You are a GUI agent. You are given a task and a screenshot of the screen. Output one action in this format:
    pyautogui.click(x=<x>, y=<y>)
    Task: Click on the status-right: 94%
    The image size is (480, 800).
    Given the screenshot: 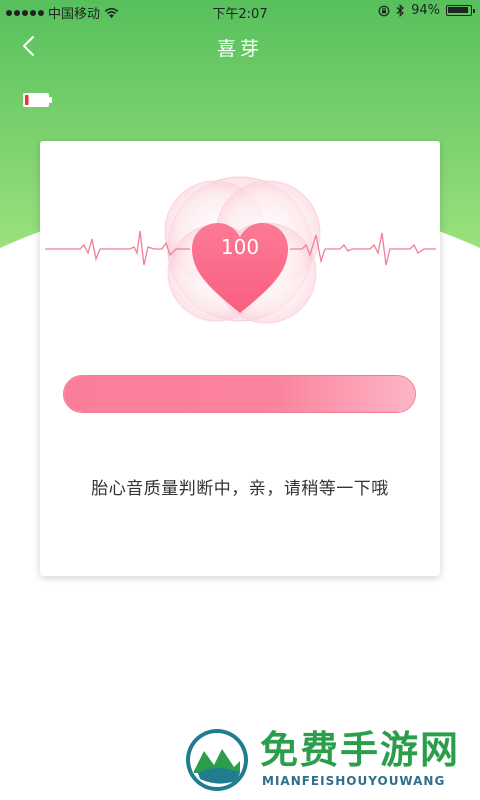 What is the action you would take?
    pyautogui.click(x=426, y=10)
    